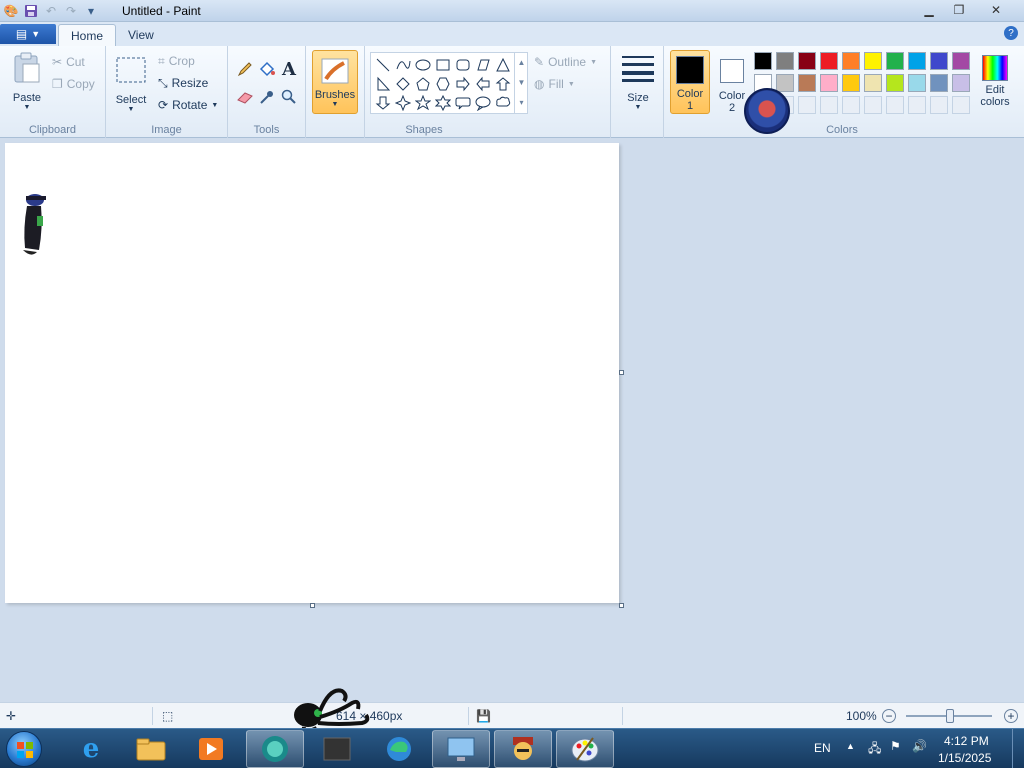 The image size is (1024, 768). I want to click on network-icon: 🖧, so click(874, 749).